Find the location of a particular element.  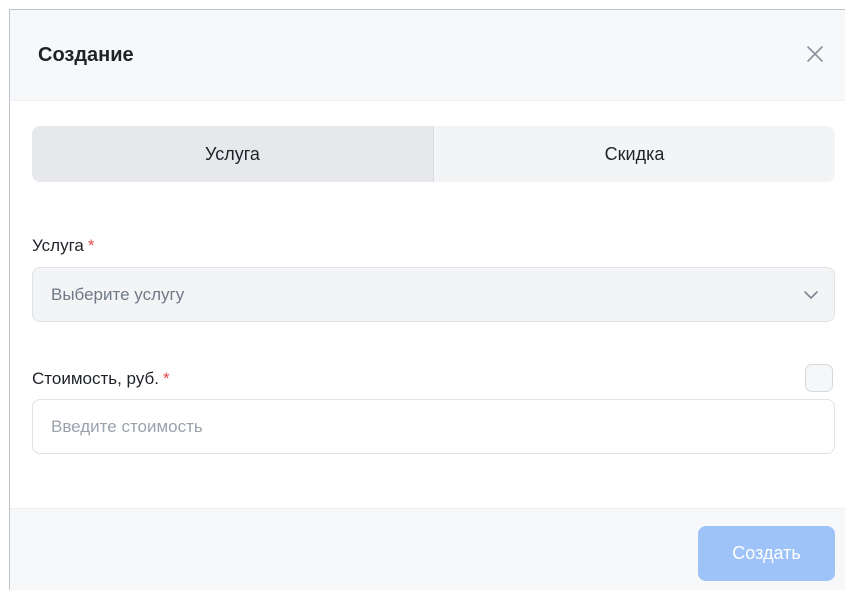

service-label: Услуга * is located at coordinates (63, 246).